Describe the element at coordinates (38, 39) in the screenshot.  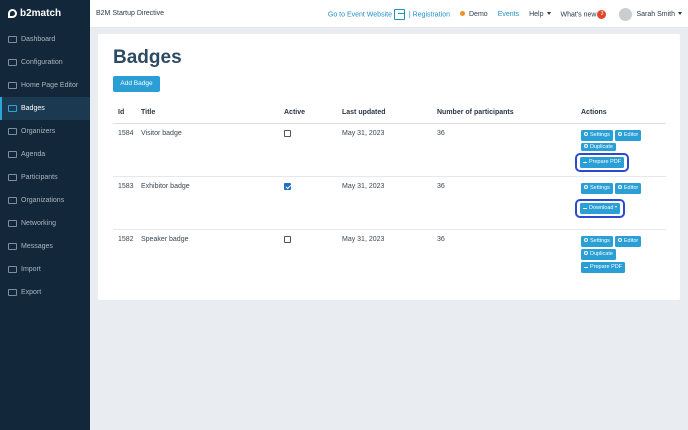
I see `sidebar-item-label: Dashboard` at that location.